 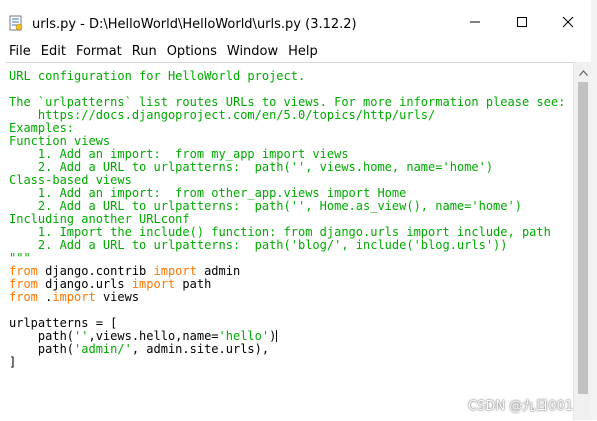 I want to click on code-token: , admin.site.urls),, so click(x=200, y=349).